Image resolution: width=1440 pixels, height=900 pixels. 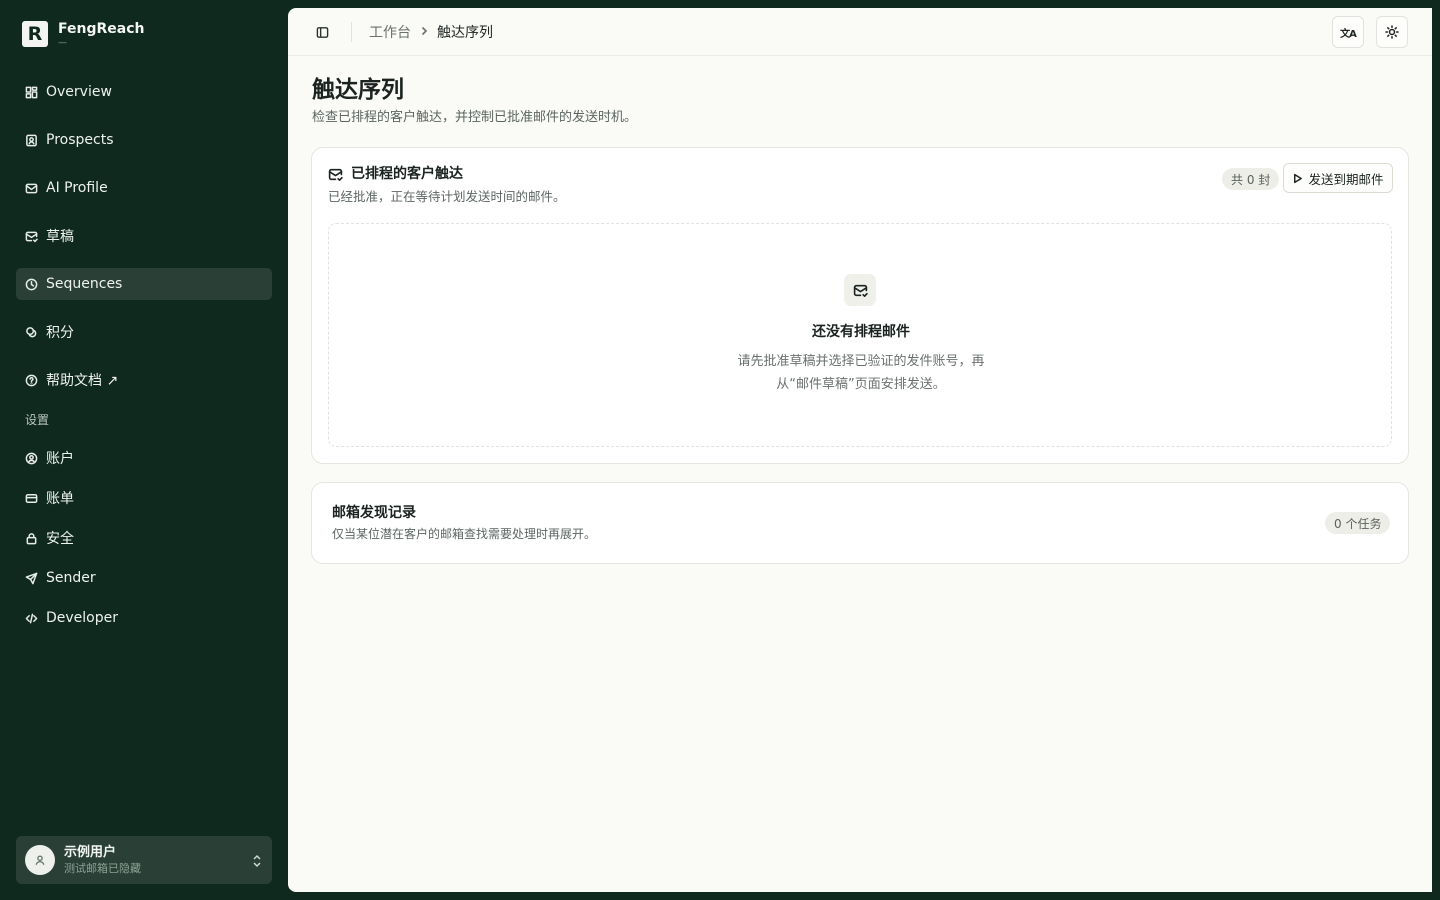 What do you see at coordinates (465, 33) in the screenshot?
I see `breadcrumb-current: 触达序列` at bounding box center [465, 33].